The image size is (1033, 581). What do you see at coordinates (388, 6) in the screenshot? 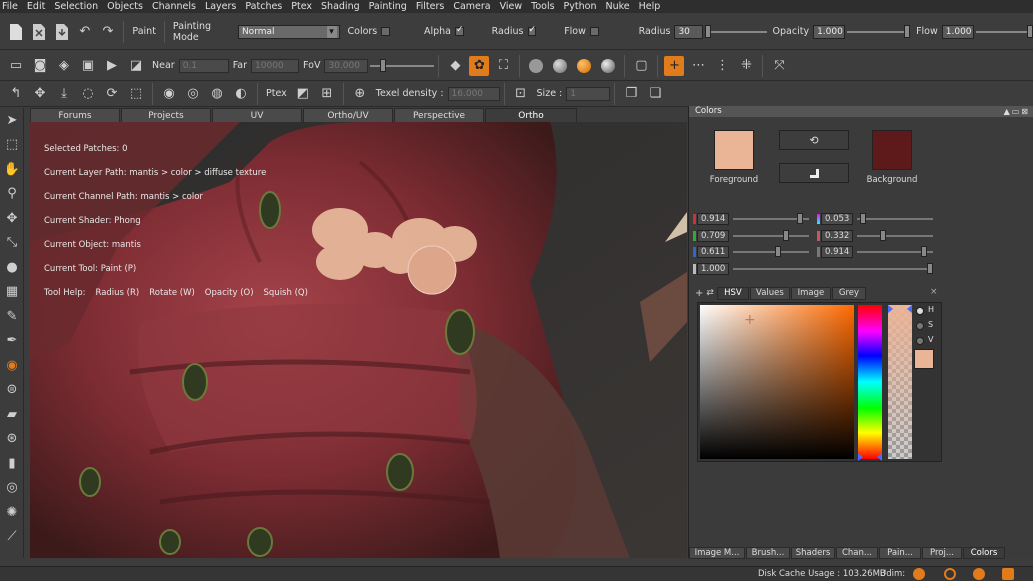
I see `menu-item-painting: Painting` at bounding box center [388, 6].